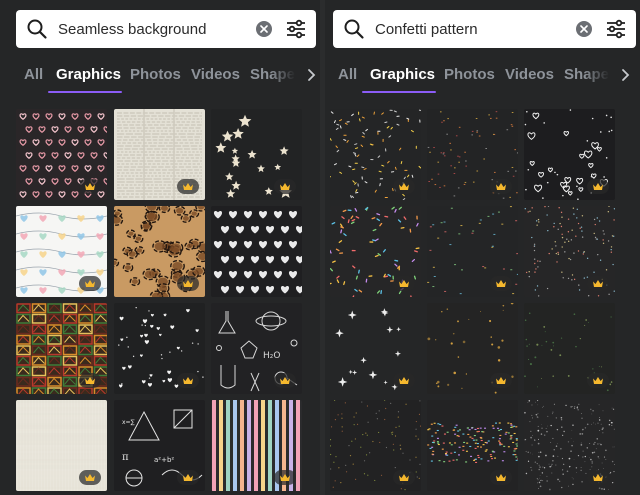 This screenshot has width=640, height=495. I want to click on thumbnail-math-doodles: π a²+b² x=∑, so click(159, 445).